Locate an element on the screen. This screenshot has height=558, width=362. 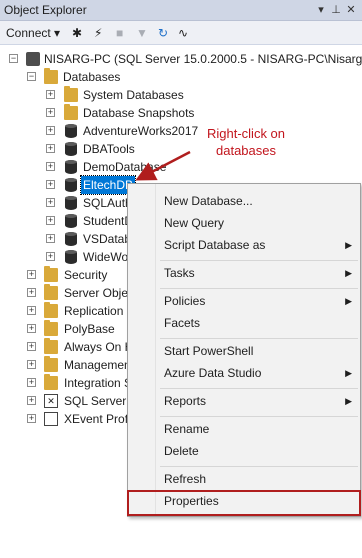
tree-node-adventureworks: + AdventureWorks2017 is located at coordinates (181, 131).